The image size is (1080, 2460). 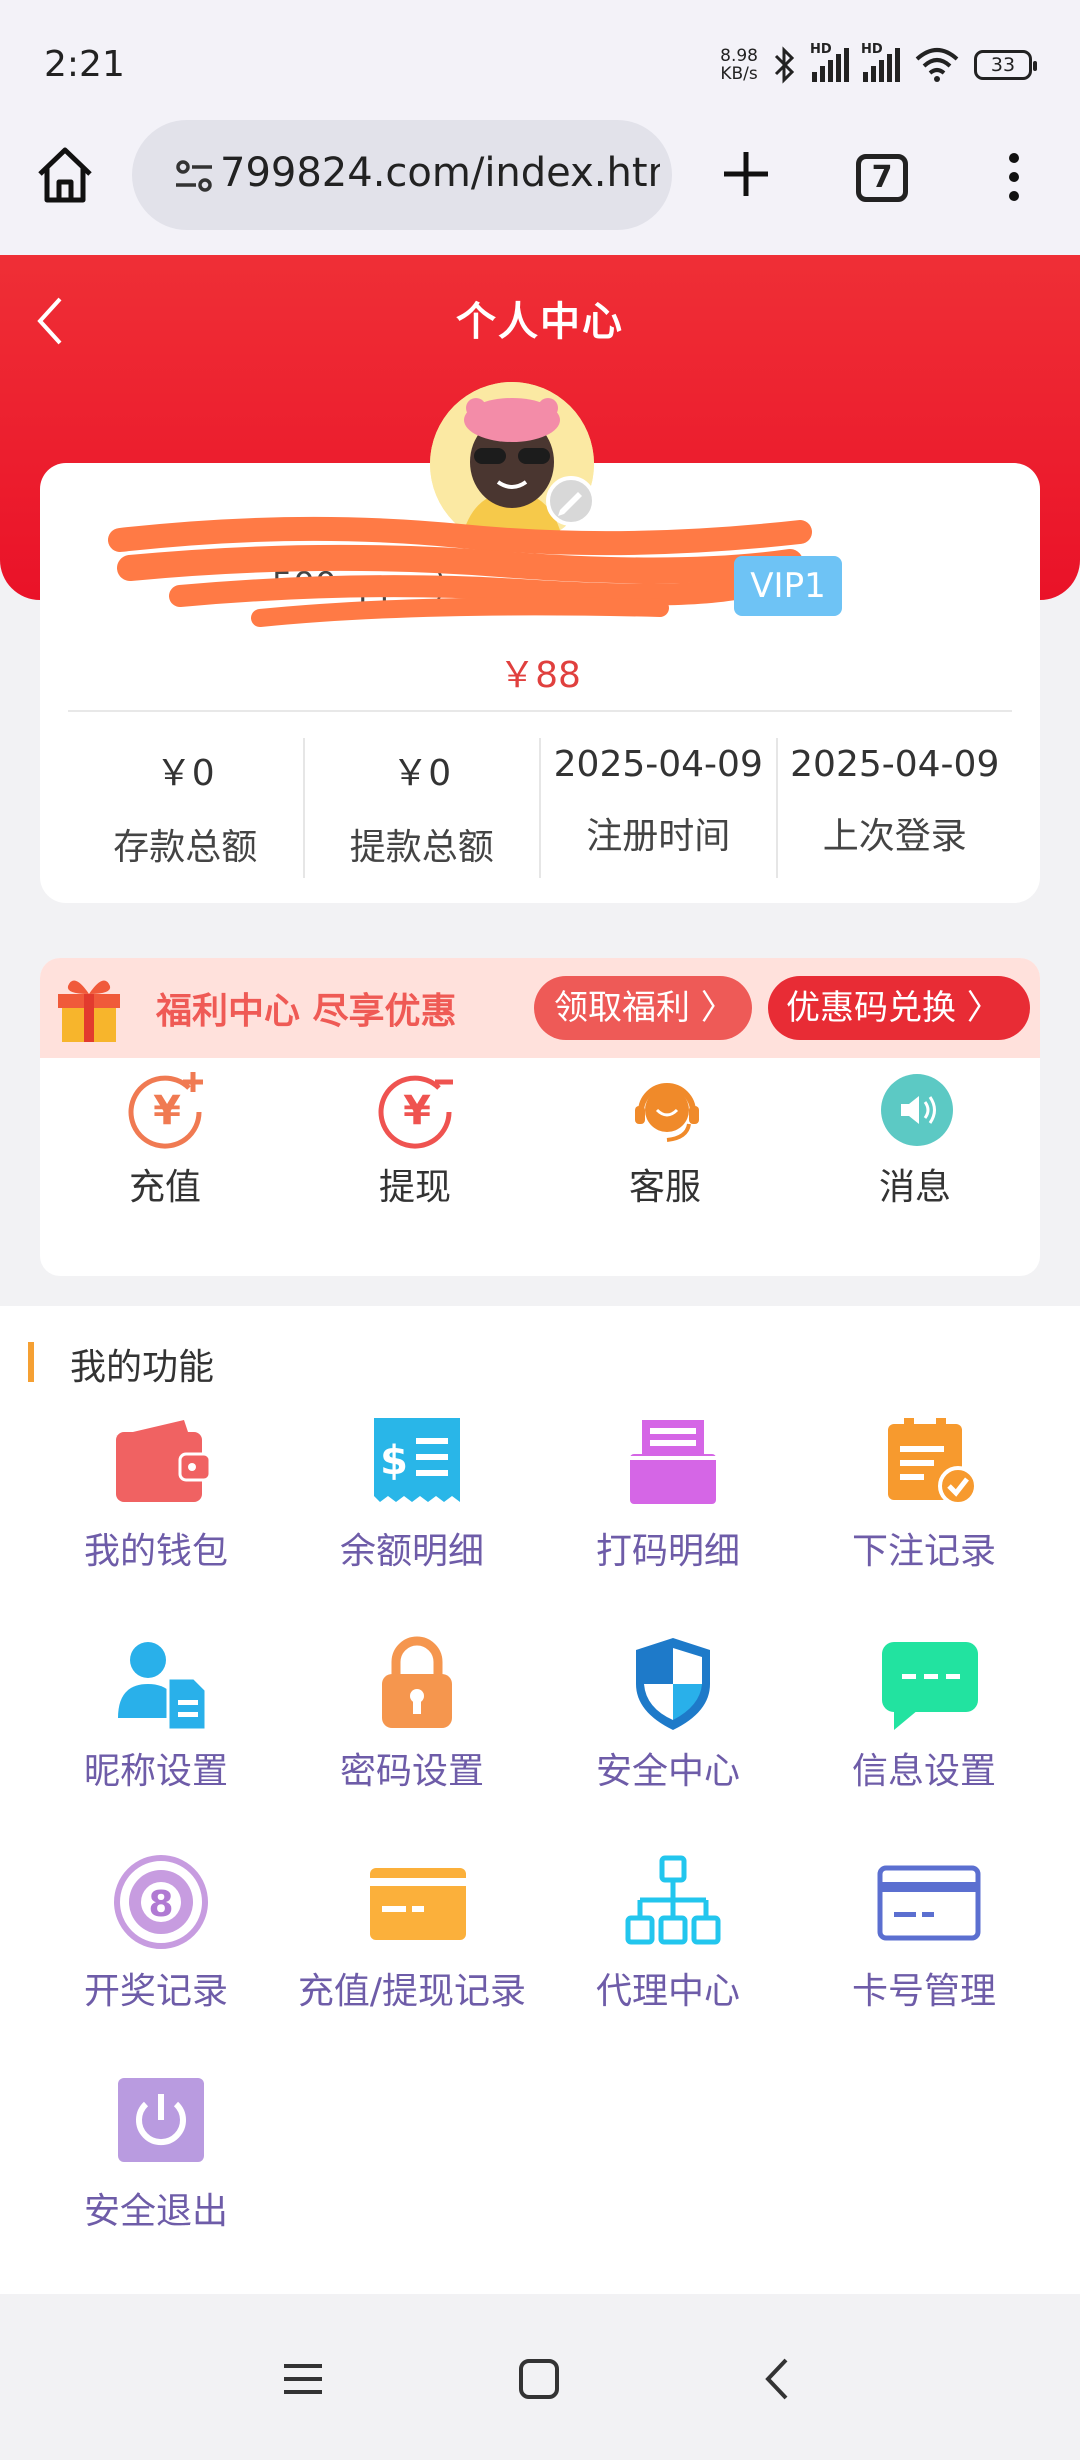 What do you see at coordinates (89, 1011) in the screenshot?
I see `gift-icon` at bounding box center [89, 1011].